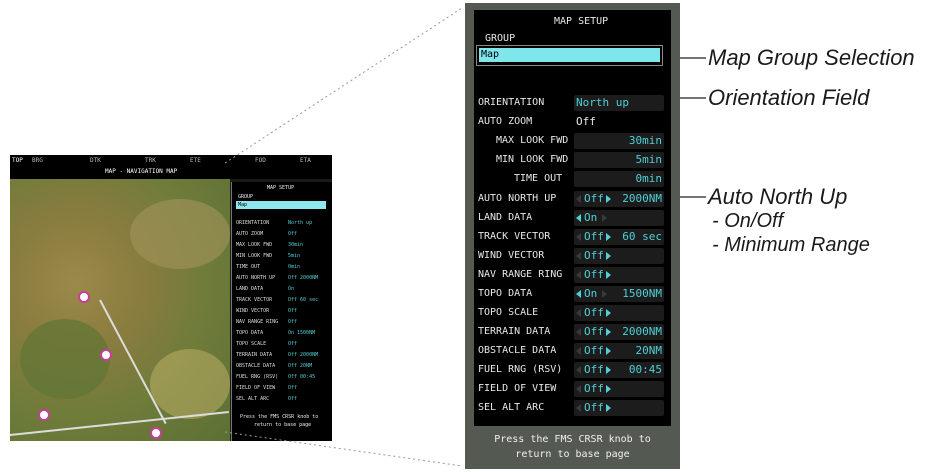 Image resolution: width=932 pixels, height=472 pixels. Describe the element at coordinates (505, 293) in the screenshot. I see `topo-data-label: TOPO DATA` at that location.